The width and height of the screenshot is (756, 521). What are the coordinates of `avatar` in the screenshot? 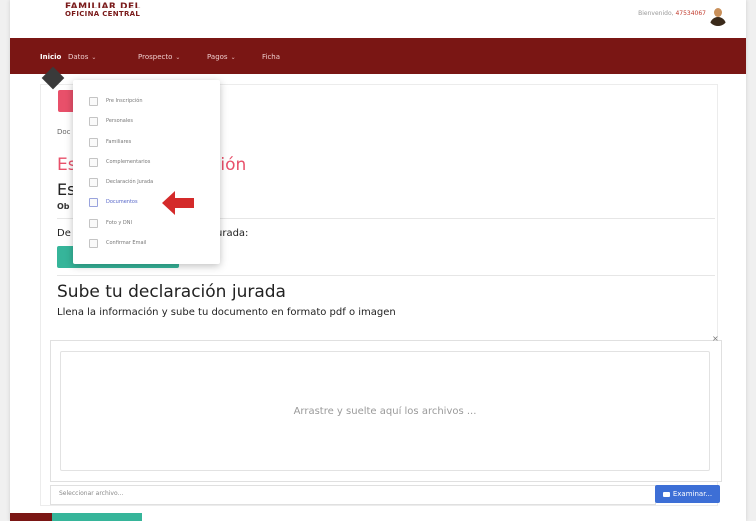 It's located at (718, 16).